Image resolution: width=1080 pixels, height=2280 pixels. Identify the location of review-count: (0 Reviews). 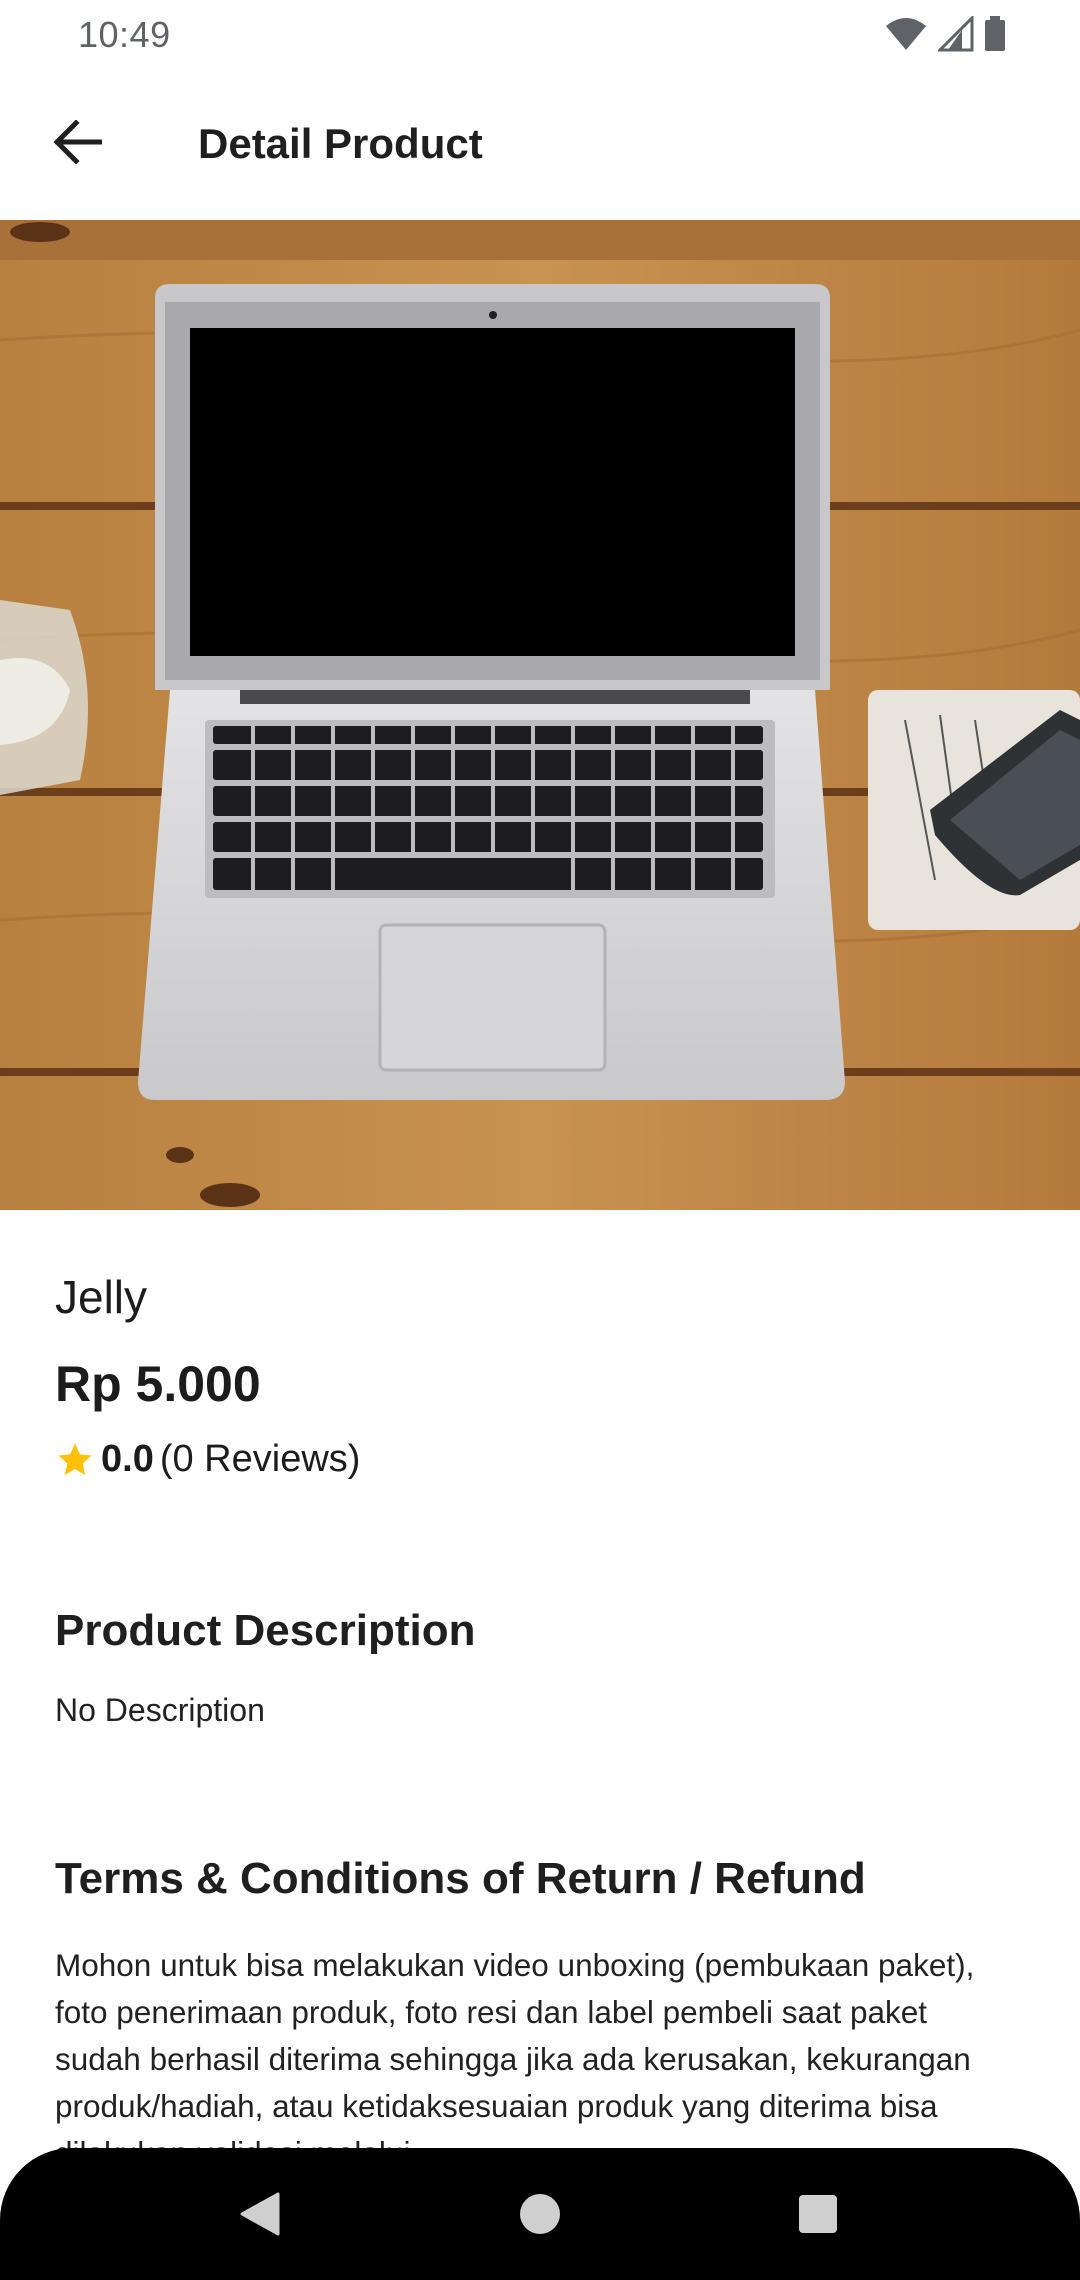
(260, 1459).